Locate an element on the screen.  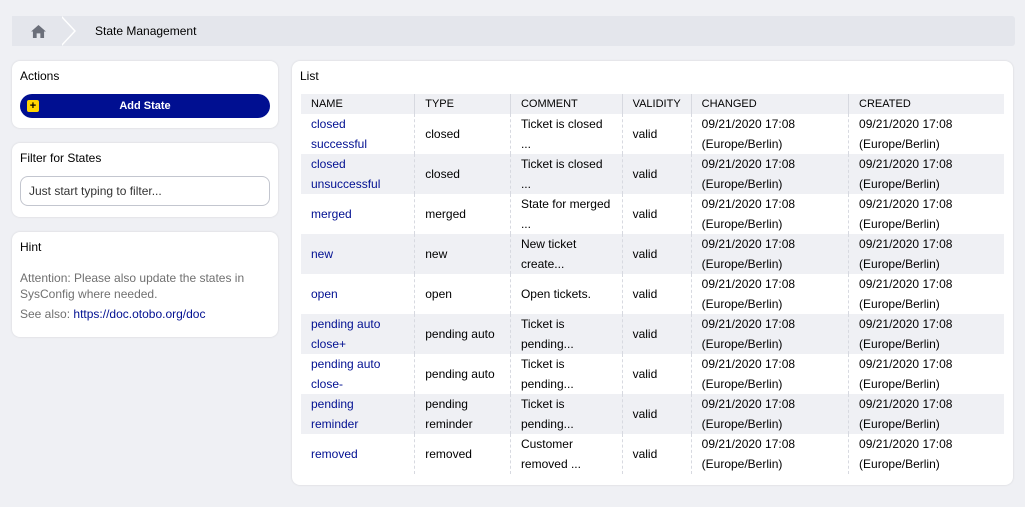
table-cell-name: closed unsuccessful is located at coordinates (358, 174).